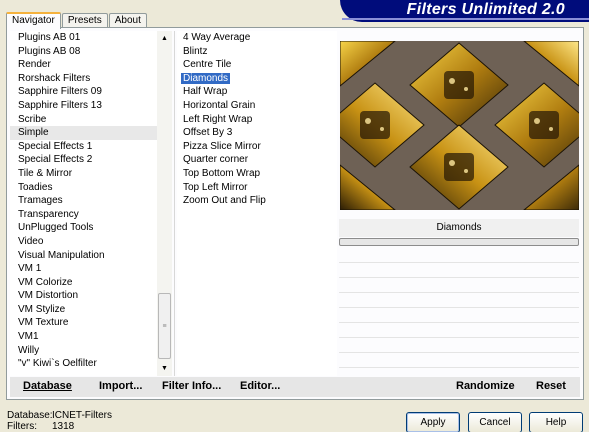 The width and height of the screenshot is (589, 432). Describe the element at coordinates (40, 201) in the screenshot. I see `category-item-label: Tramages` at that location.